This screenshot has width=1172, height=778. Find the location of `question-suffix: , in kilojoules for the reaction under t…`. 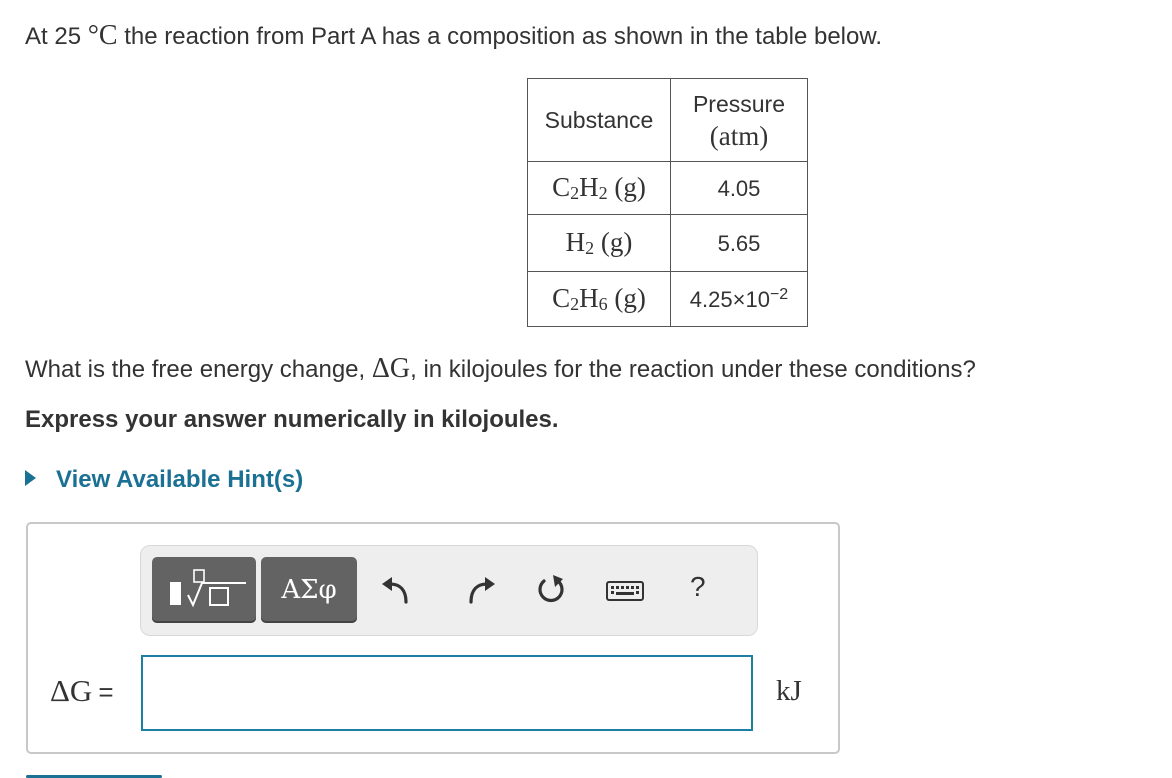

question-suffix: , in kilojoules for the reaction under t… is located at coordinates (693, 369).